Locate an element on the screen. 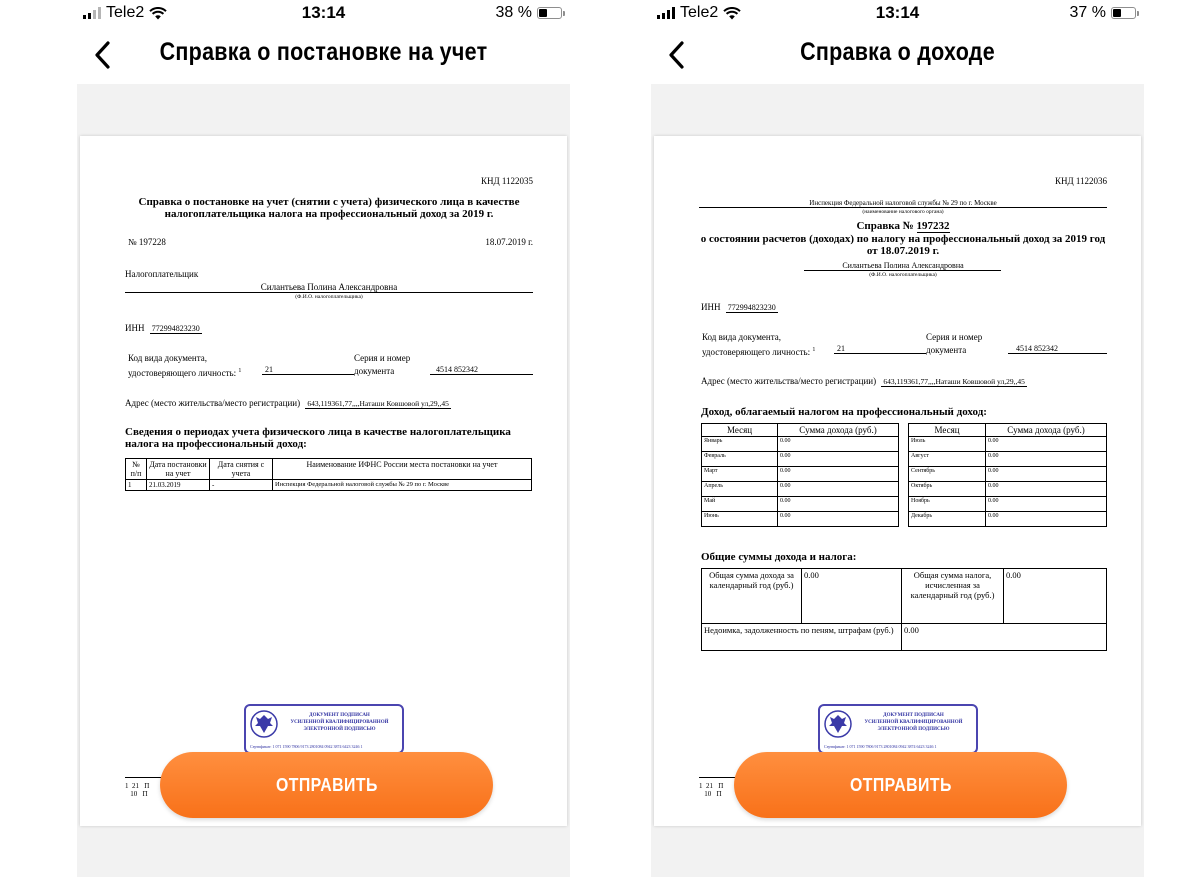 The width and height of the screenshot is (1200, 877). status-bar: Tele2 13:14 38 % is located at coordinates (323, 14).